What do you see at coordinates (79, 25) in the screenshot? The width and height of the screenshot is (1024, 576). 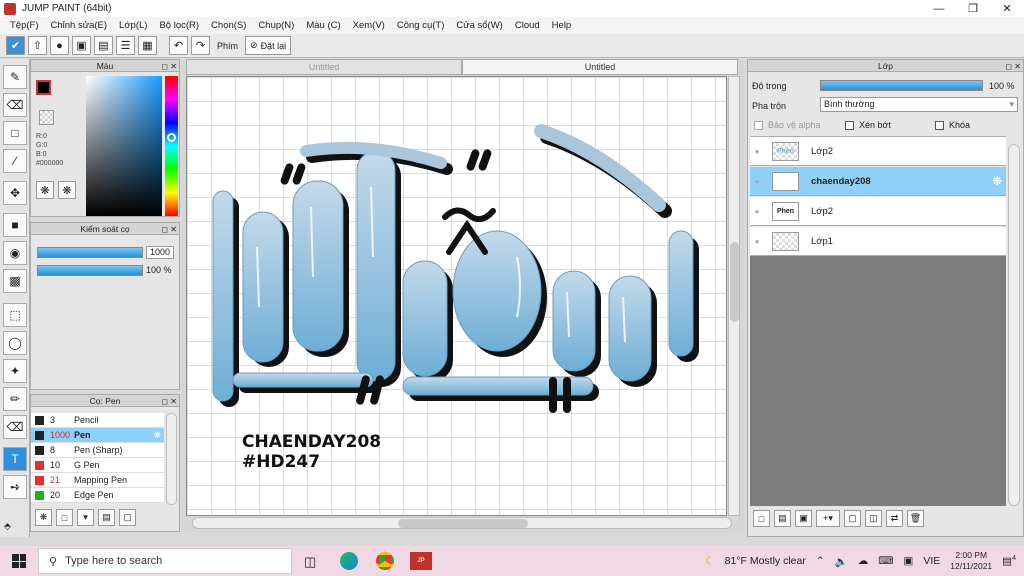 I see `menu-edit: Chỉnh sửa(E)` at bounding box center [79, 25].